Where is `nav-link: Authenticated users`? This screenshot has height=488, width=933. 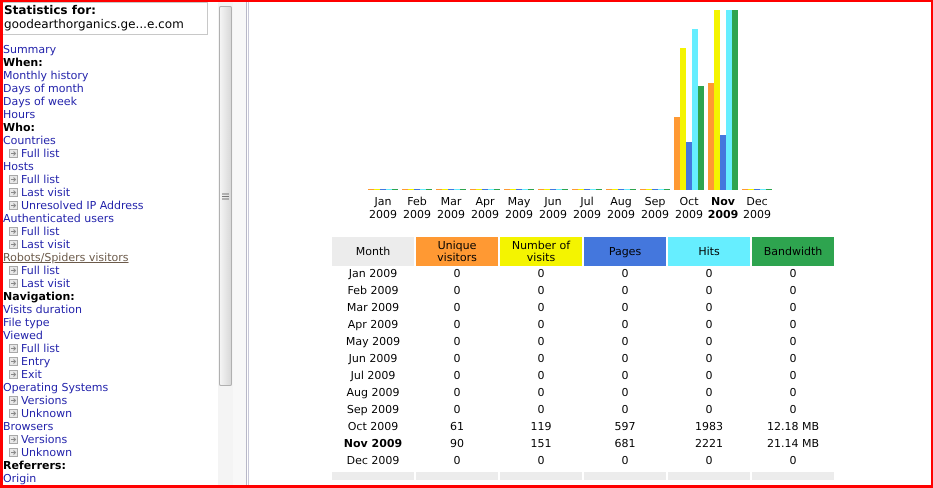
nav-link: Authenticated users is located at coordinates (58, 218).